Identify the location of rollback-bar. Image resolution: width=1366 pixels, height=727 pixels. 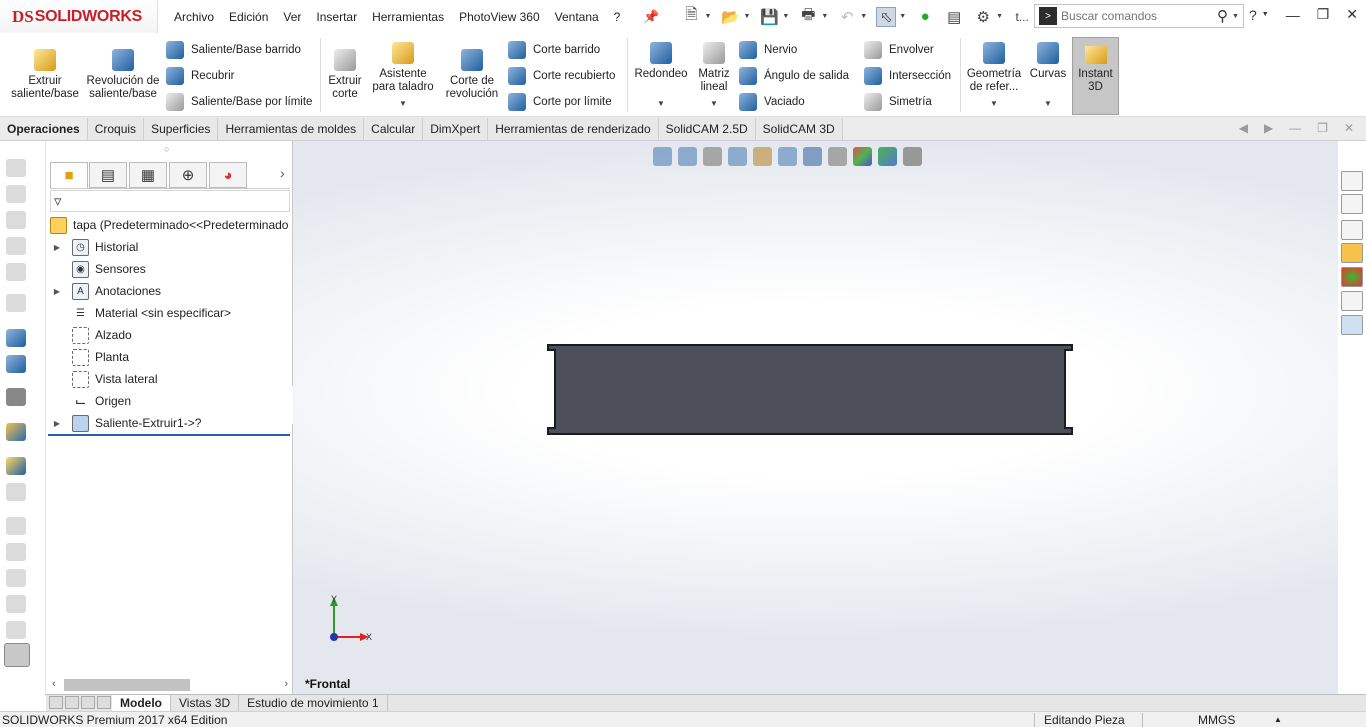
(169, 435).